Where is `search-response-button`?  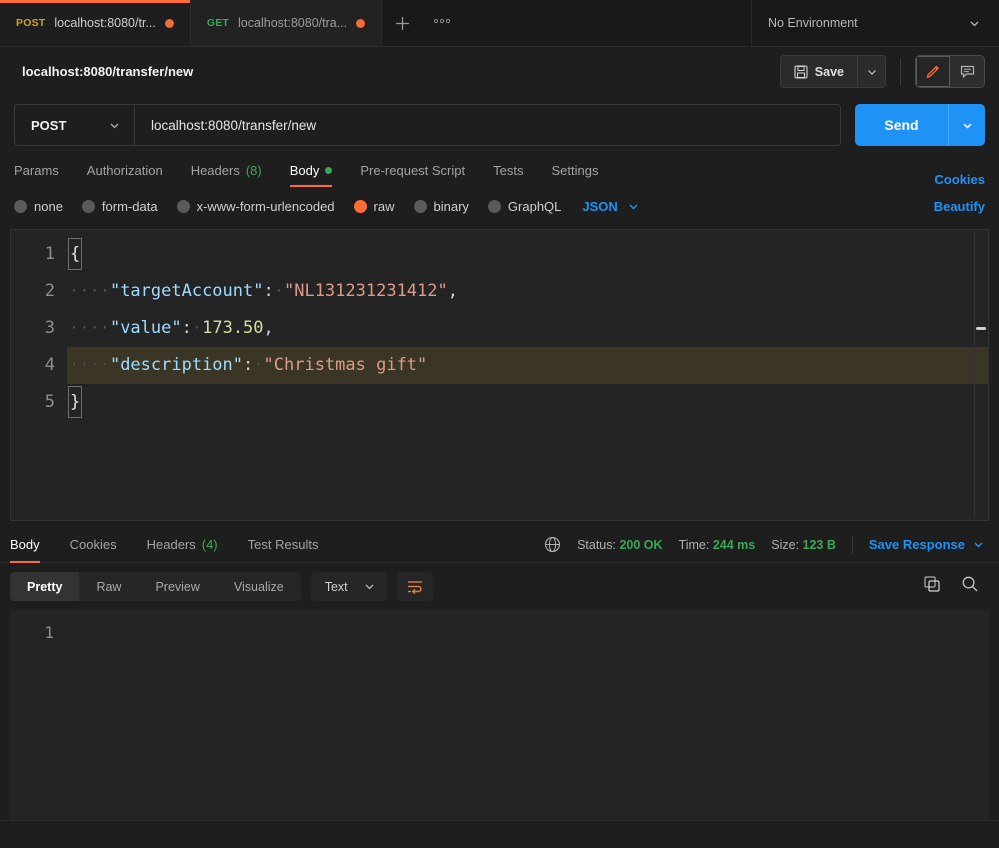
search-response-button is located at coordinates (970, 586).